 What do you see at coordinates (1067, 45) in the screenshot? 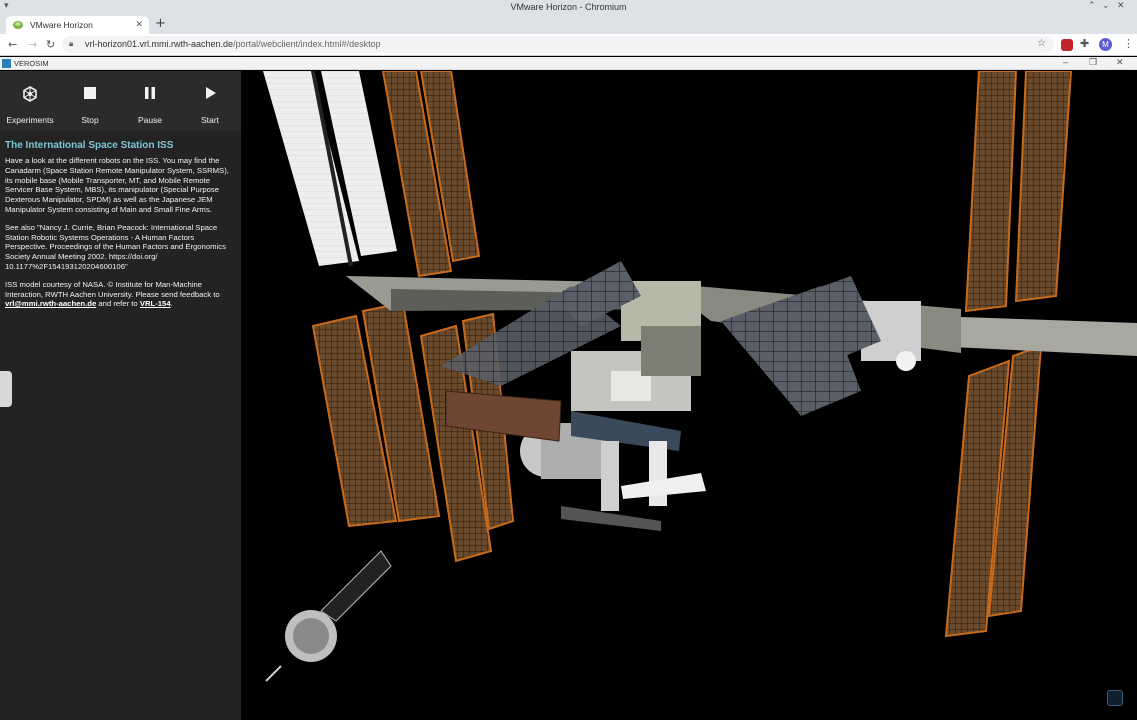
I see `ublock-extension-icon` at bounding box center [1067, 45].